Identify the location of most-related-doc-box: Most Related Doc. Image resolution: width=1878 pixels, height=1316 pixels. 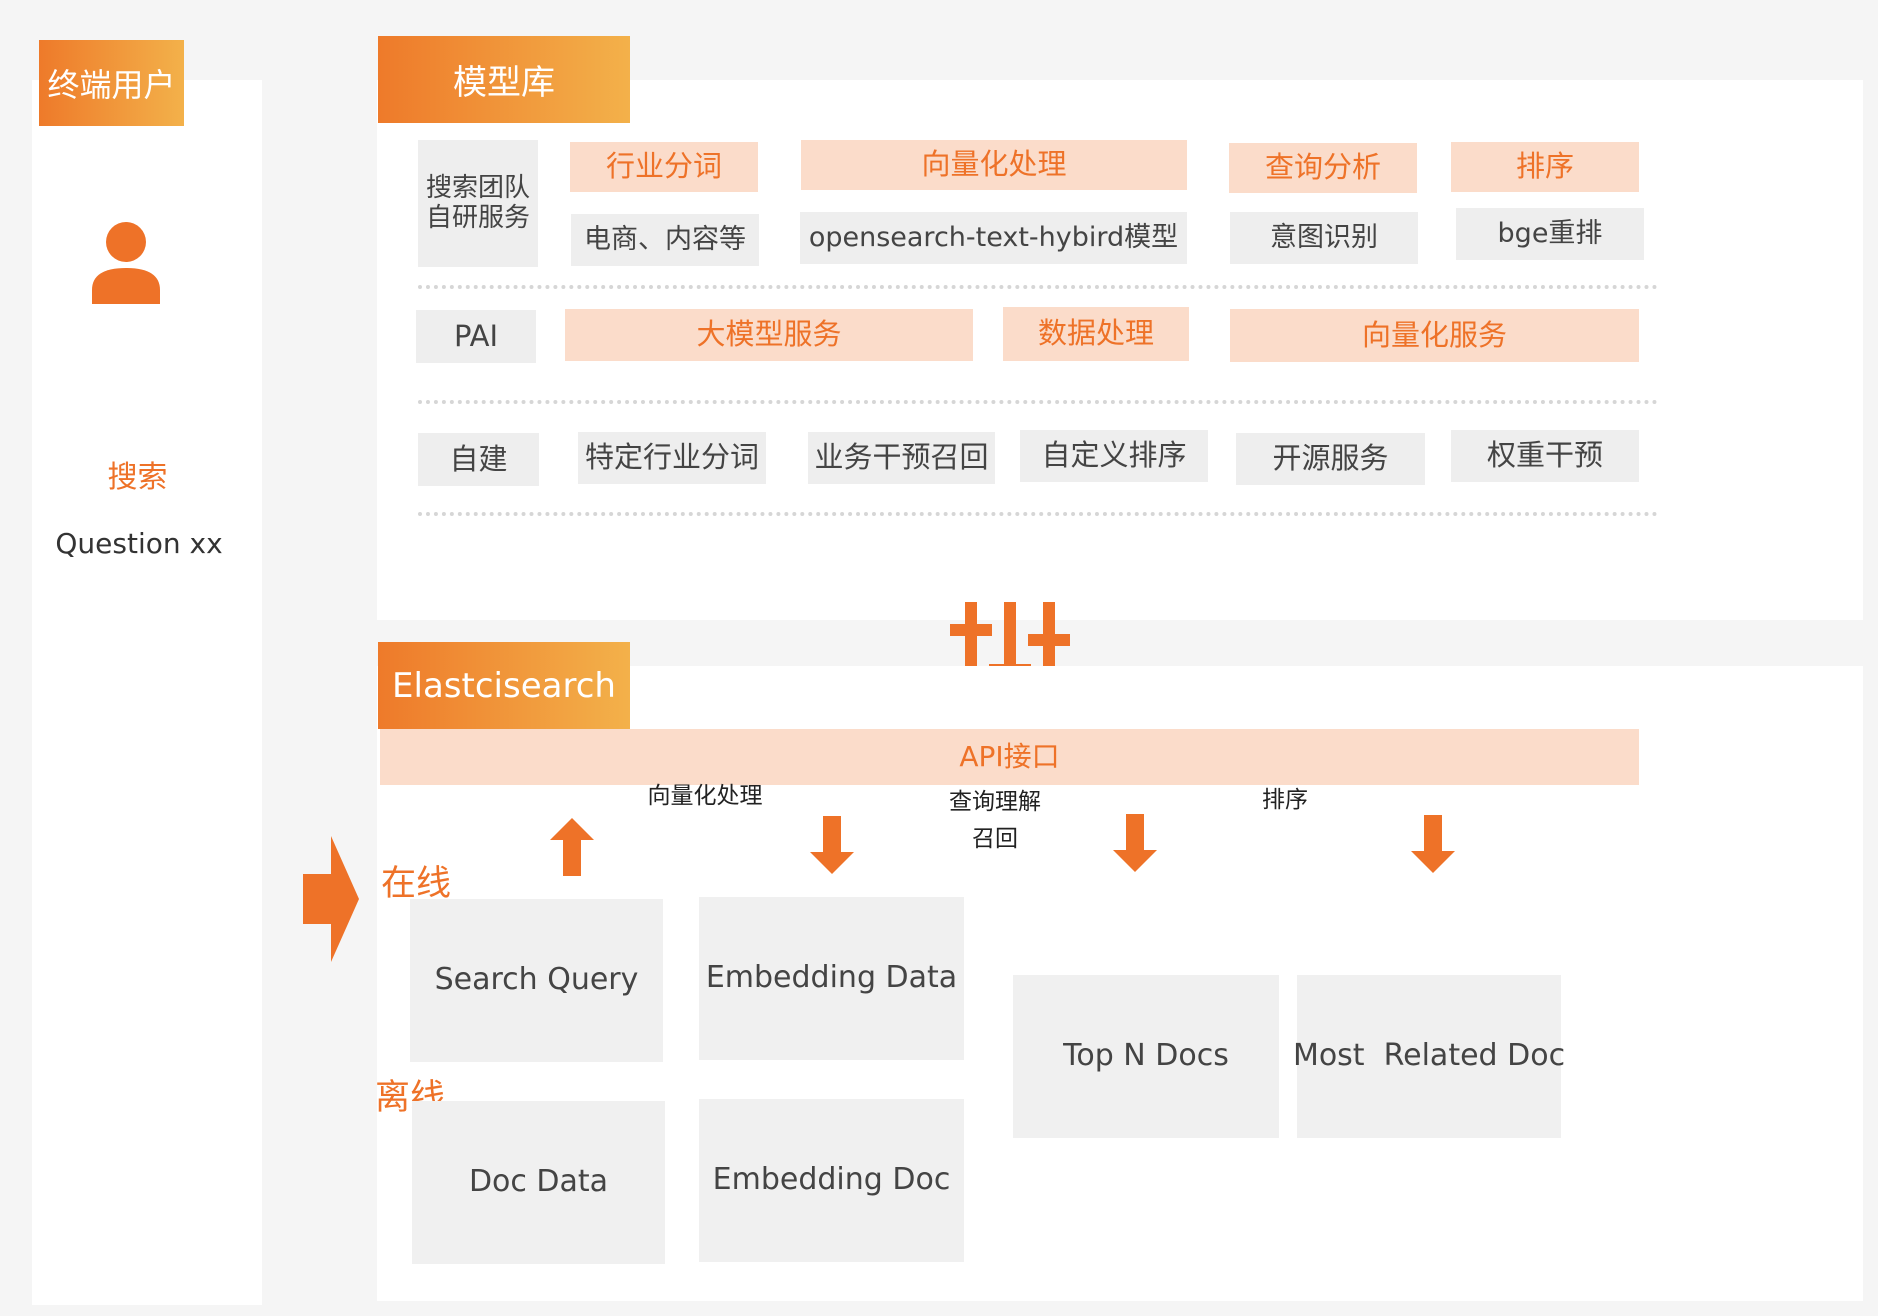
(1429, 1056).